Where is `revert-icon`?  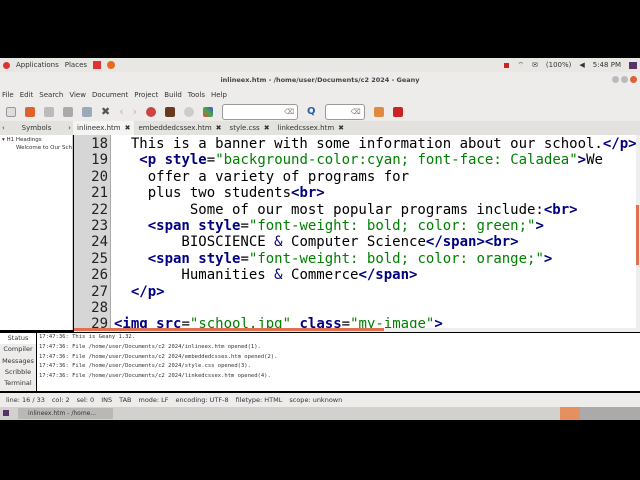
revert-icon is located at coordinates (87, 111).